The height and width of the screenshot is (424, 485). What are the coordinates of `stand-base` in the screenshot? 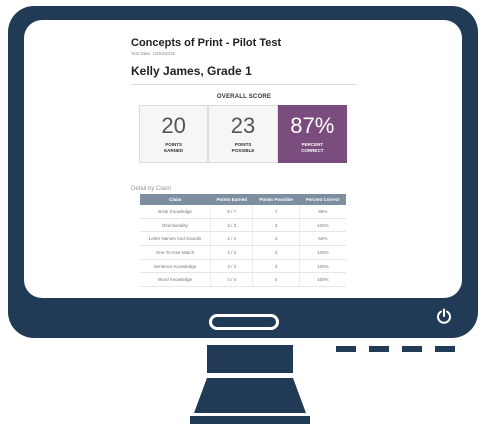 It's located at (250, 395).